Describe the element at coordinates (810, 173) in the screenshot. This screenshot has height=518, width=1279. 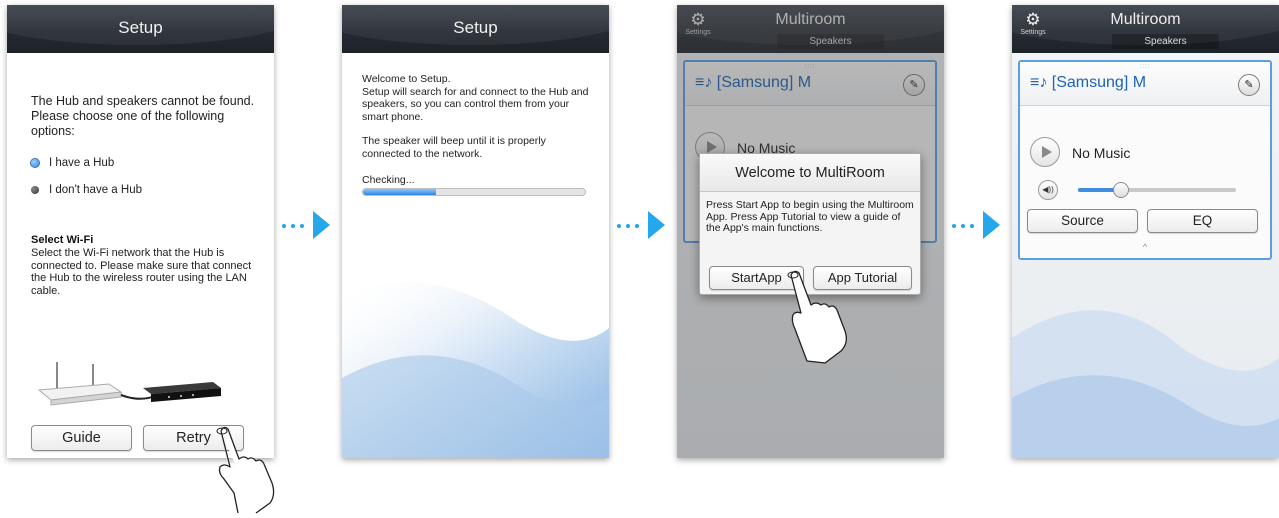
I see `dialog-title: Welcome to MultiRoom` at that location.